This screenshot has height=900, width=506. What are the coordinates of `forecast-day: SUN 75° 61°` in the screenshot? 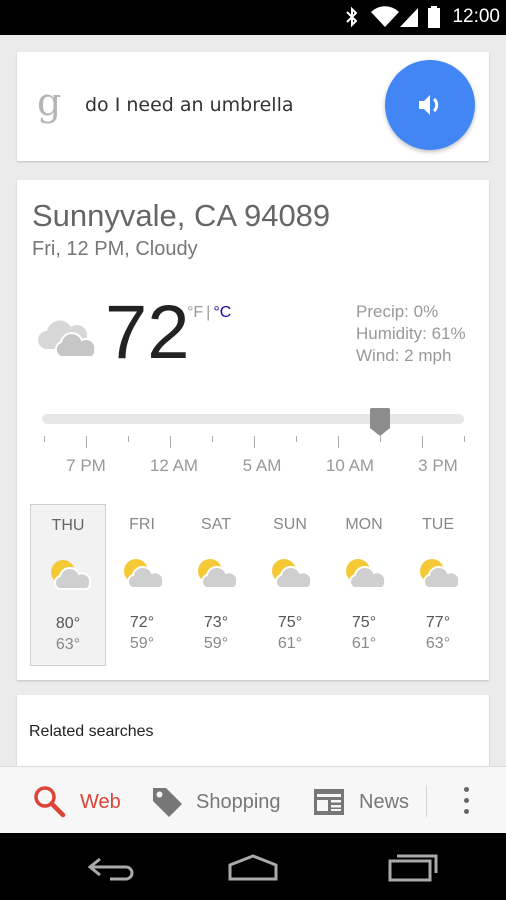 It's located at (290, 585).